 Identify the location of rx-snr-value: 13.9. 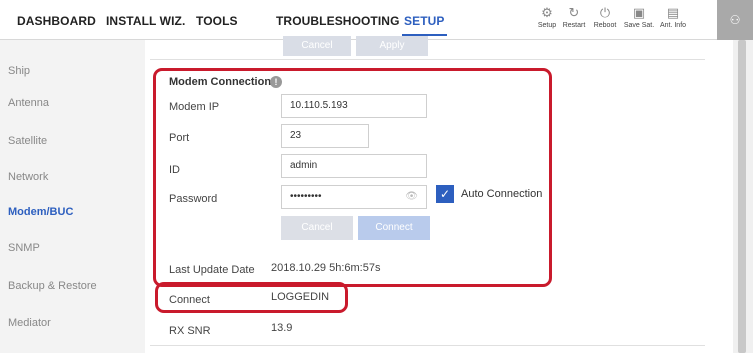
(282, 328).